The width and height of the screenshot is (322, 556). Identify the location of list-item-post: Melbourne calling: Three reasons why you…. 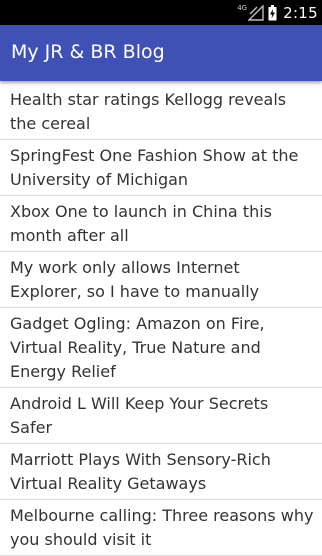
(161, 528).